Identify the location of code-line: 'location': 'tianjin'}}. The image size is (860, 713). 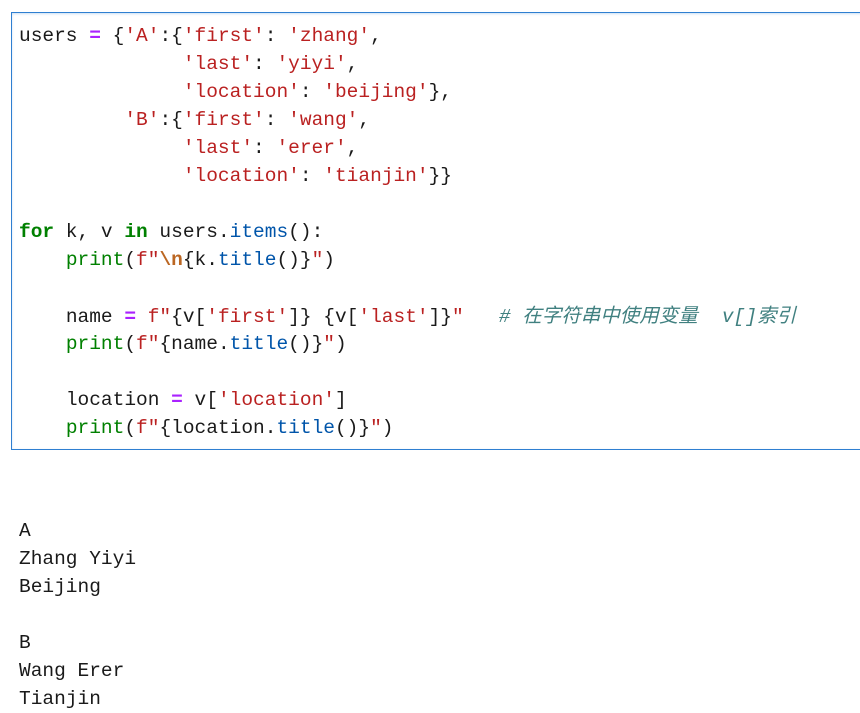
(407, 176).